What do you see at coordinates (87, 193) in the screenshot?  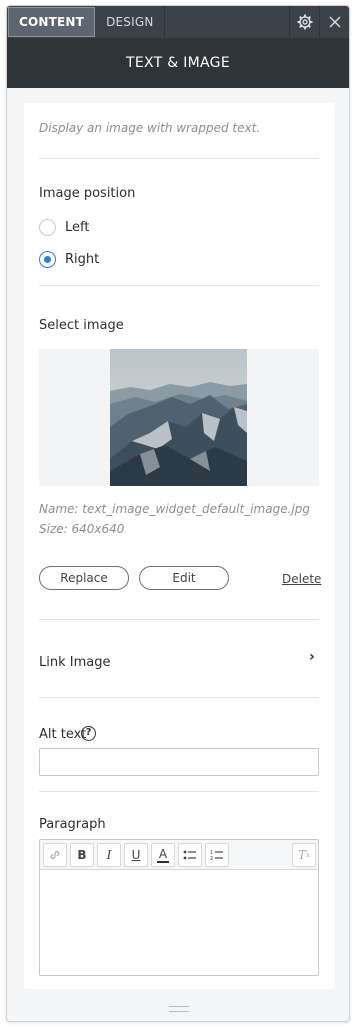 I see `image-position-label: Image position` at bounding box center [87, 193].